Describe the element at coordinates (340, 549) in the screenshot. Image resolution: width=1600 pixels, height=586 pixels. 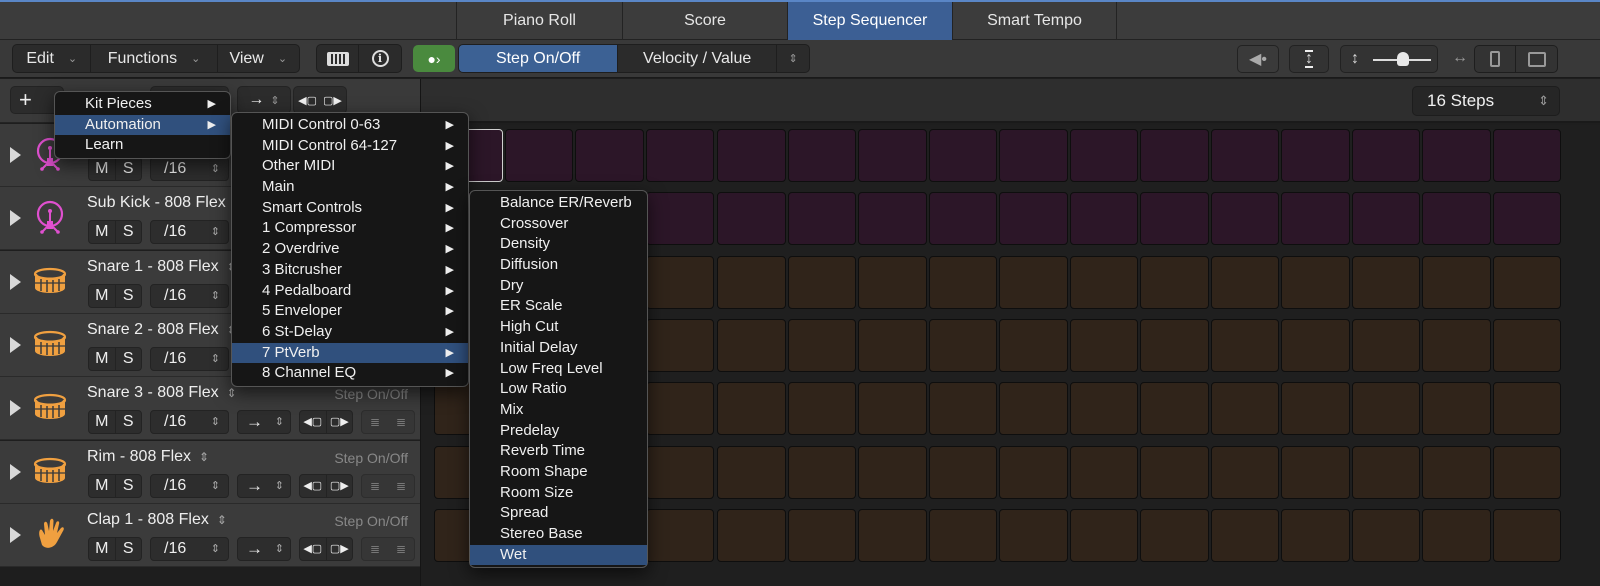
I see `shift-right-button: ▢▶` at that location.